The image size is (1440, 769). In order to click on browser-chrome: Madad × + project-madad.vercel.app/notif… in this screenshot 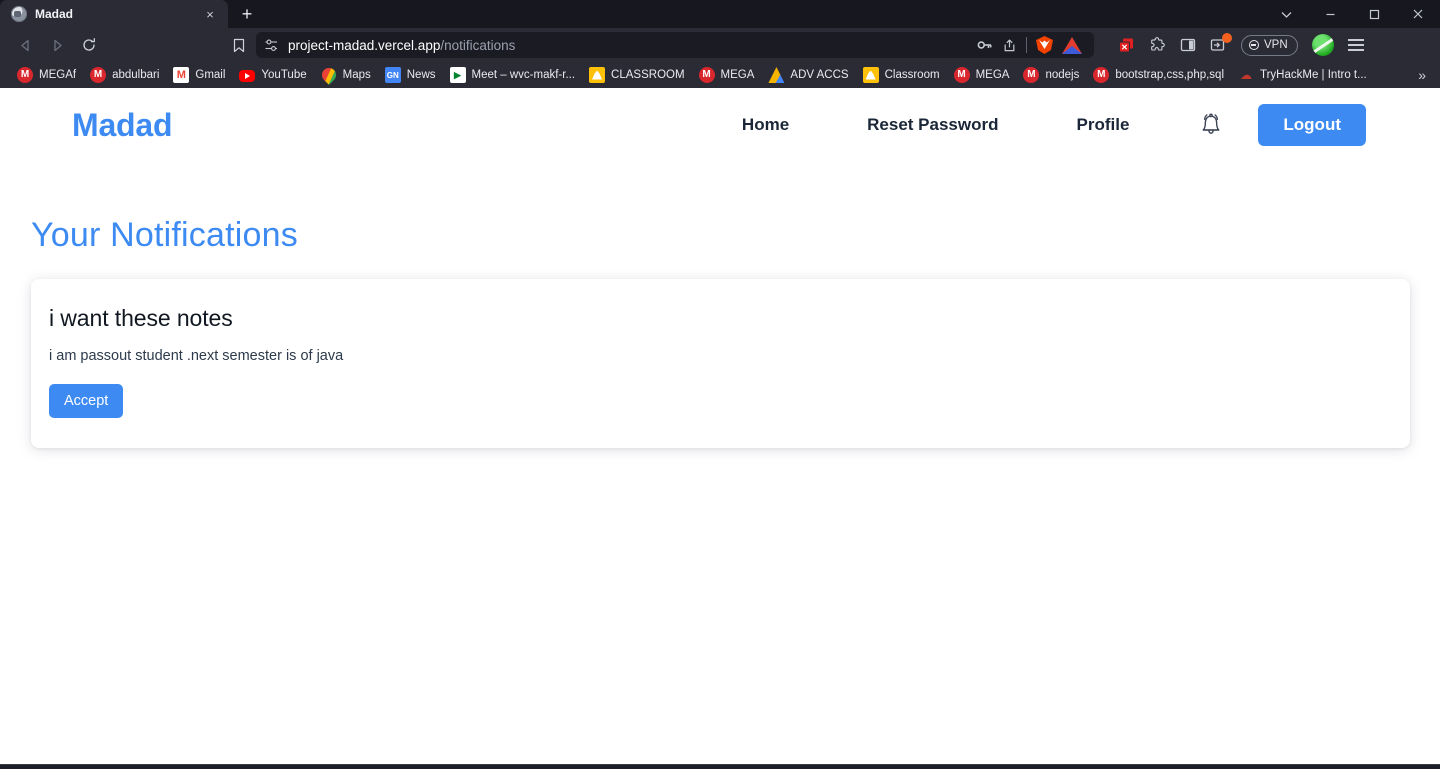, I will do `click(720, 44)`.